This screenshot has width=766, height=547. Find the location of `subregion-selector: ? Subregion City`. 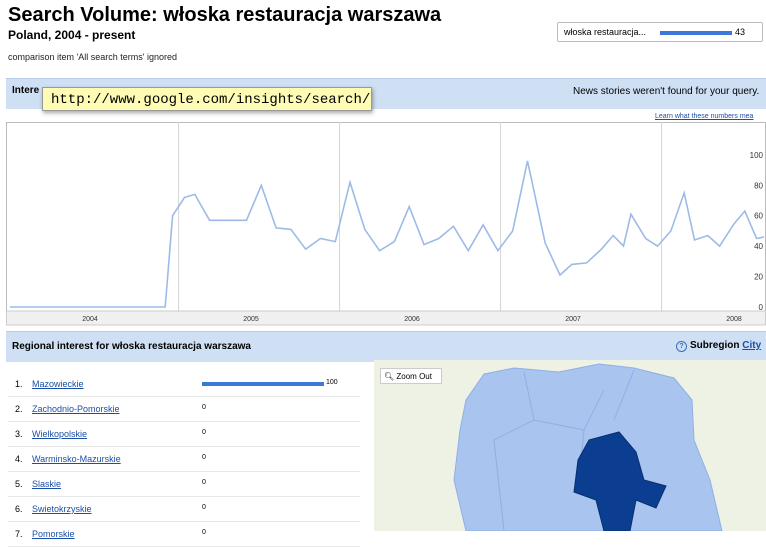

subregion-selector: ? Subregion City is located at coordinates (718, 346).